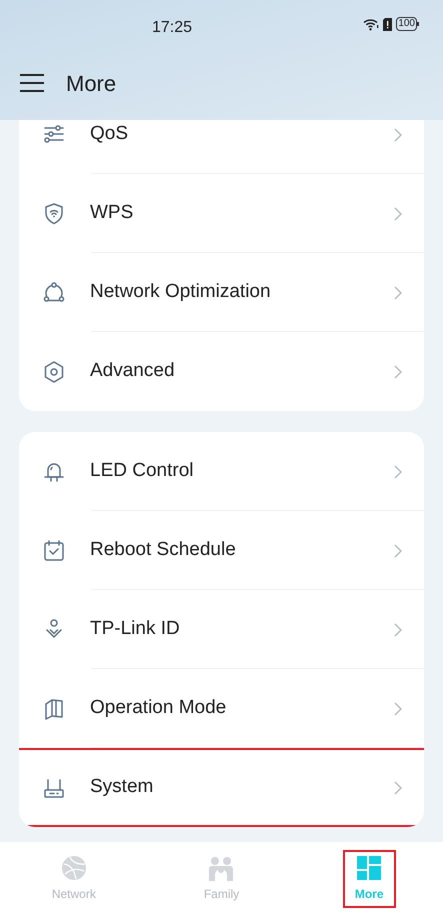 This screenshot has height=916, width=443. Describe the element at coordinates (163, 550) in the screenshot. I see `menu-label: Reboot Schedule` at that location.